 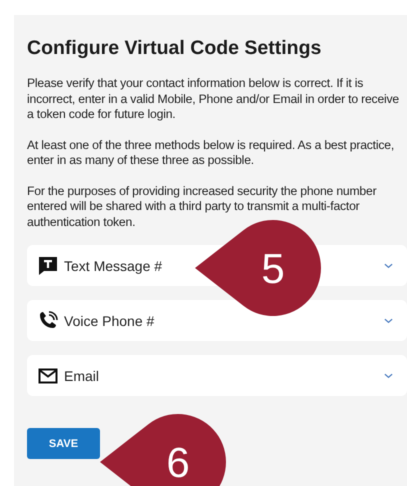 What do you see at coordinates (109, 320) in the screenshot?
I see `method-label: Voice Phone #` at bounding box center [109, 320].